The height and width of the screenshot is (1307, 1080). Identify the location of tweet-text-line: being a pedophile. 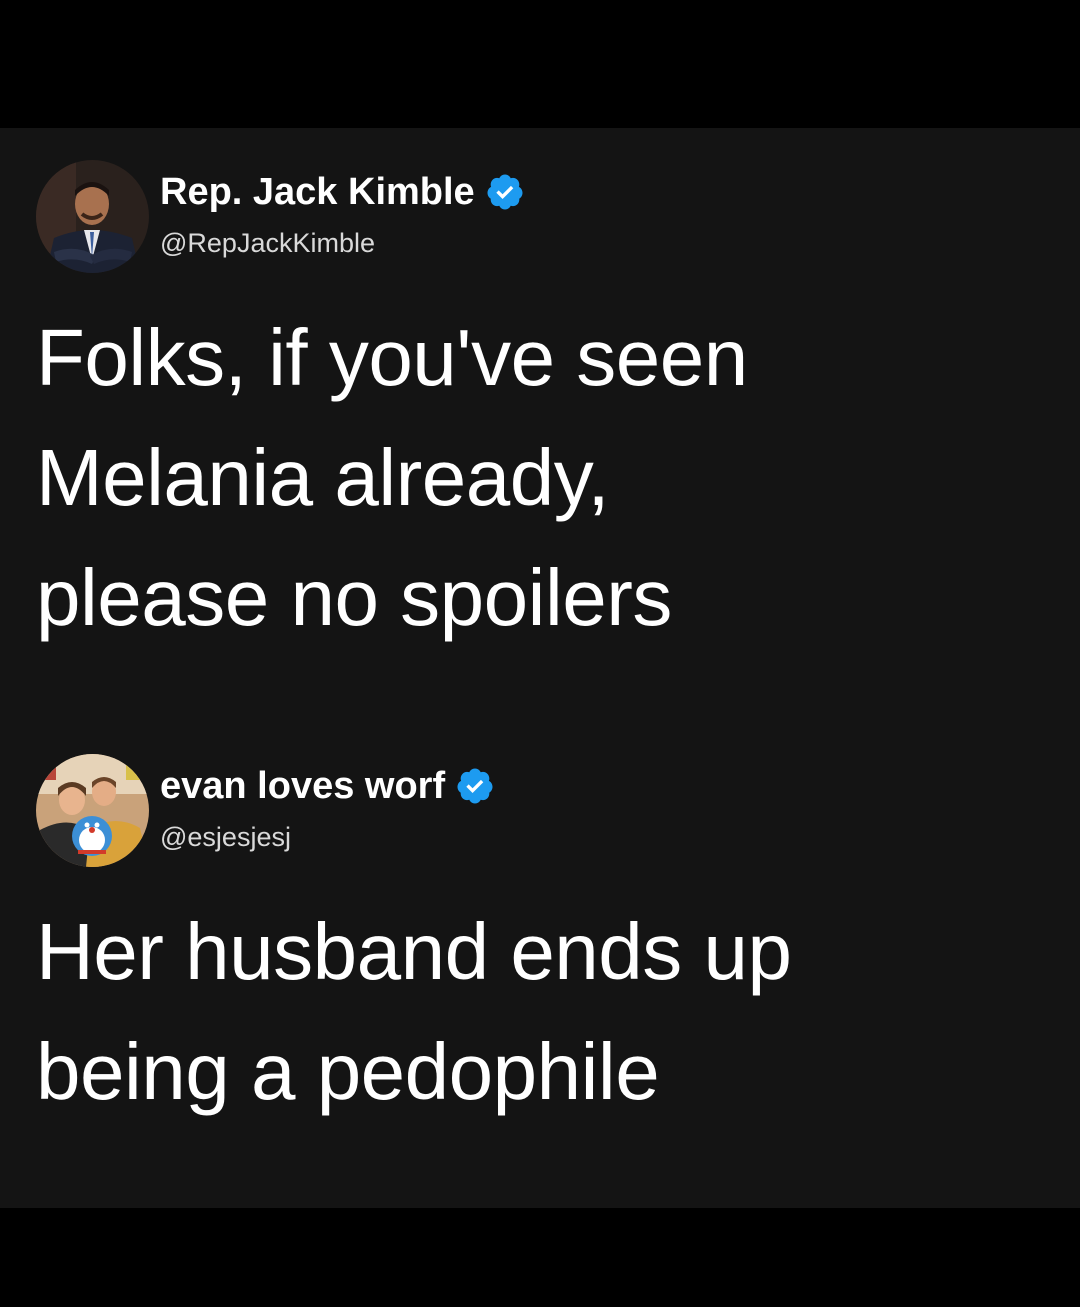
(348, 1071).